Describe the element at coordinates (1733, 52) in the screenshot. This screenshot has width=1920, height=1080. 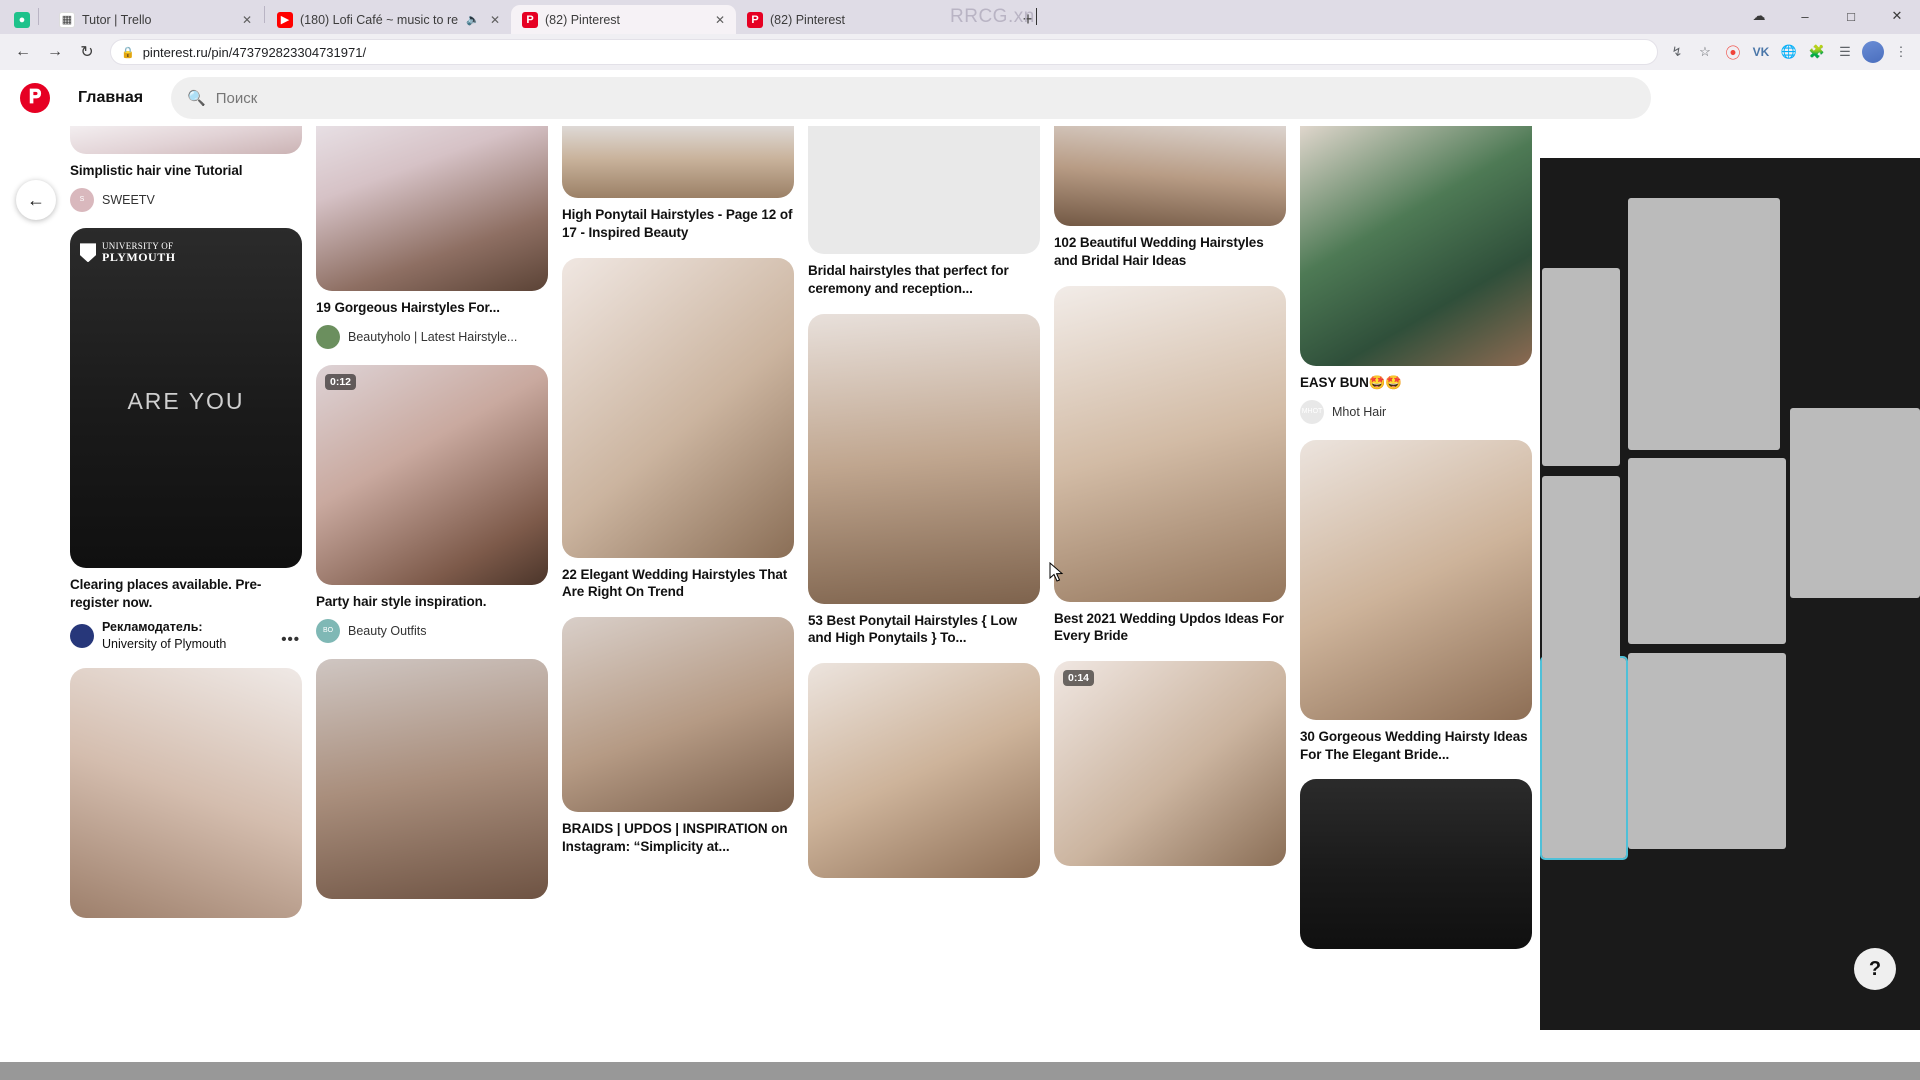
I see `opera-icon: ⦿` at that location.